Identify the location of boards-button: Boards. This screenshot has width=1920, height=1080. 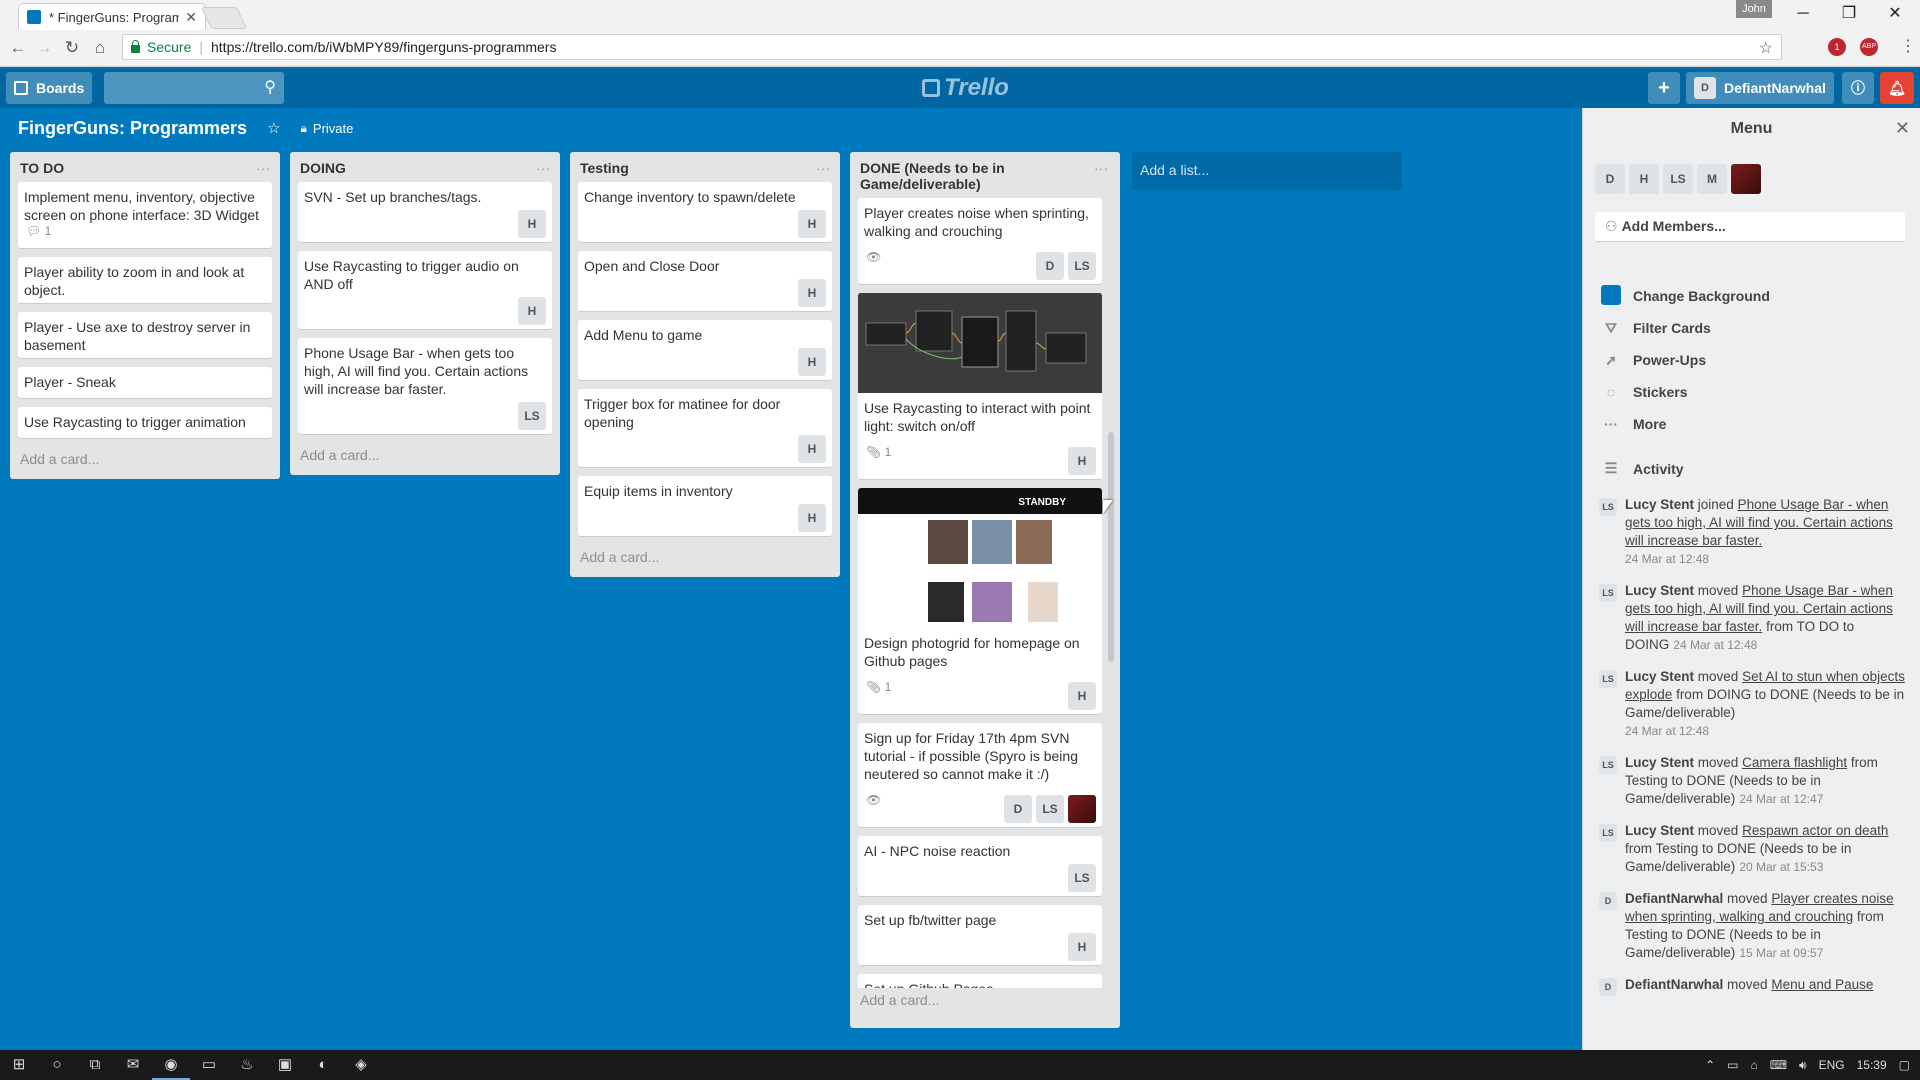
(49, 88).